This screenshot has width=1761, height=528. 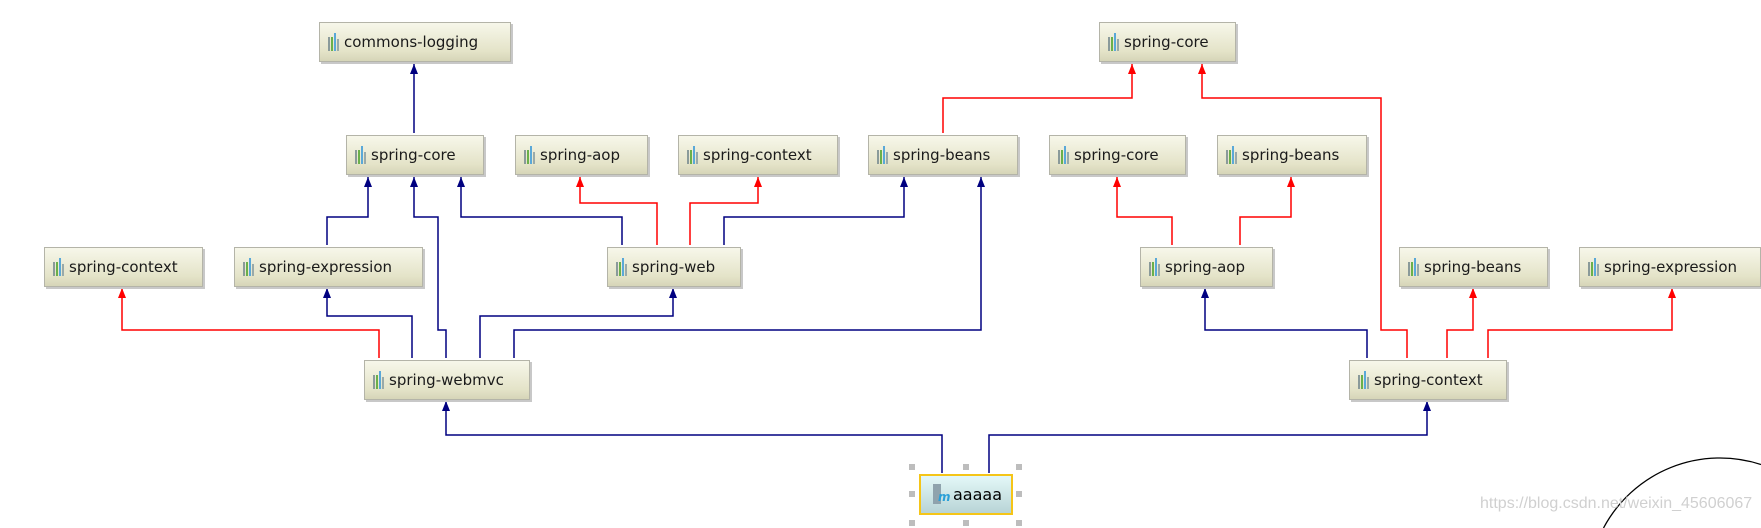 What do you see at coordinates (368, 323) in the screenshot?
I see `edge-webmvc-expression` at bounding box center [368, 323].